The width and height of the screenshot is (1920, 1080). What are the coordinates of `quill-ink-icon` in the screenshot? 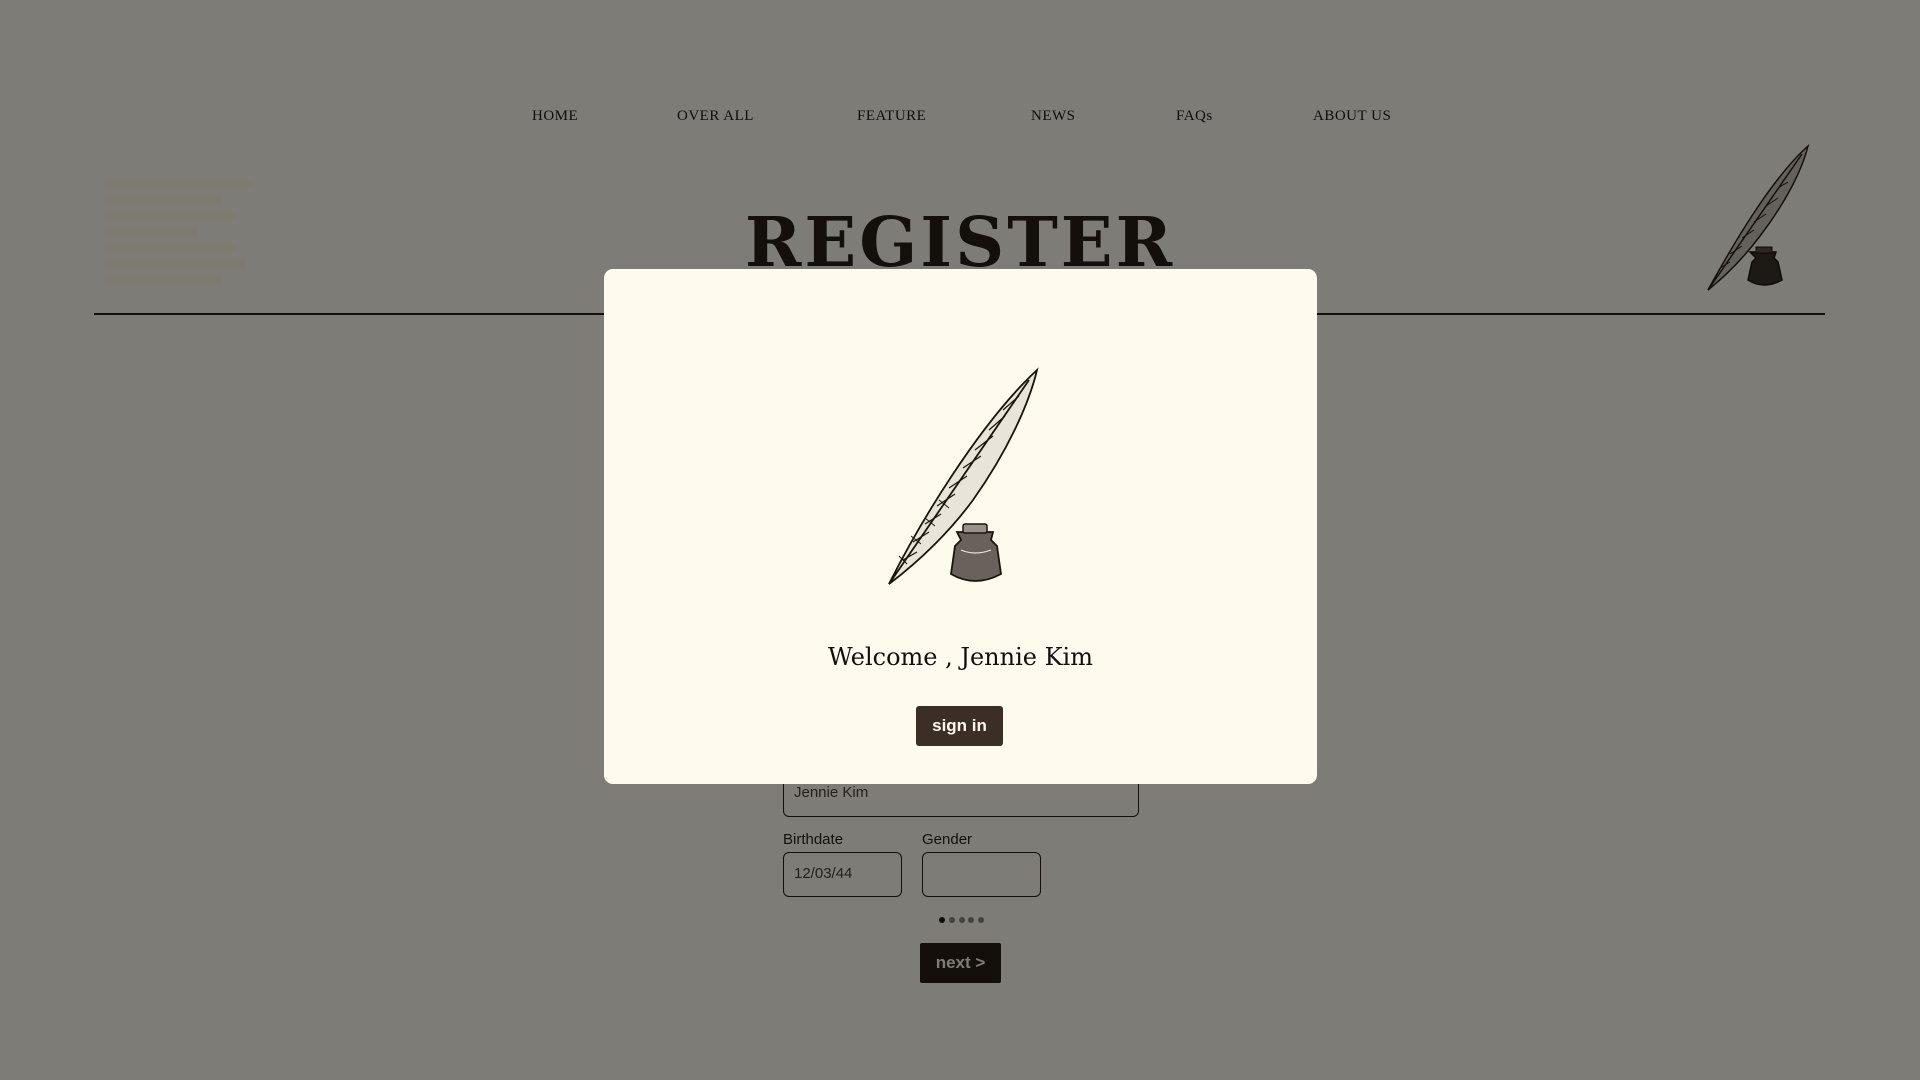 It's located at (963, 476).